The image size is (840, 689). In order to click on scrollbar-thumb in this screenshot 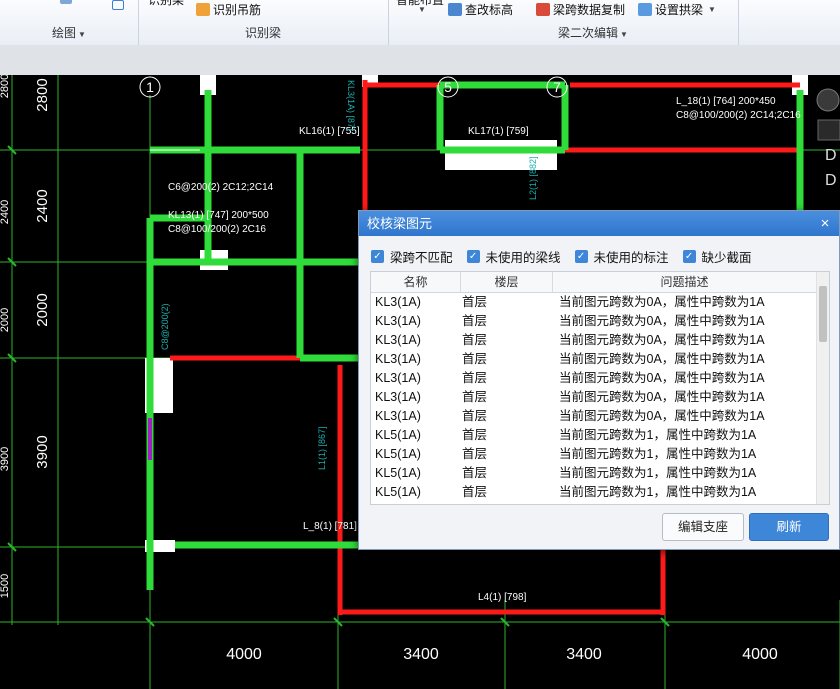, I will do `click(823, 314)`.